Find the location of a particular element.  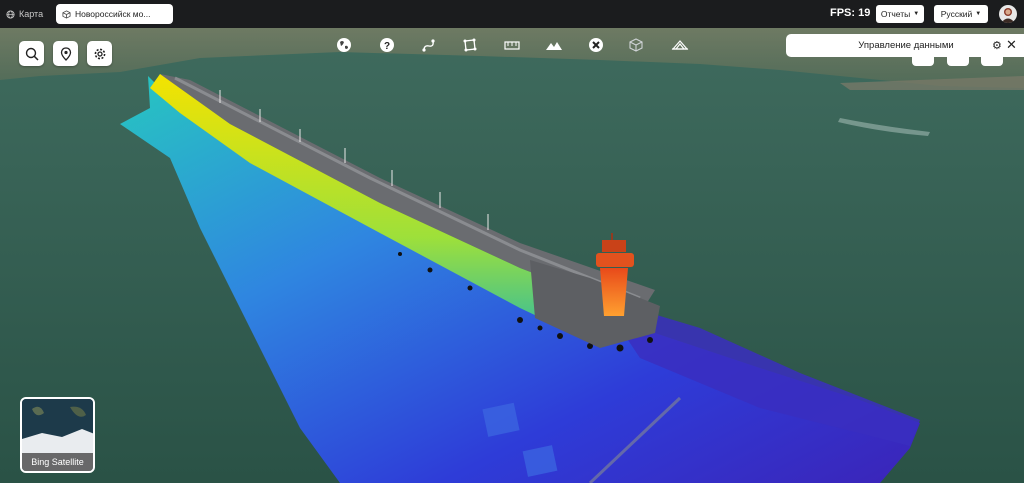

location-pin-icon is located at coordinates (65, 53).